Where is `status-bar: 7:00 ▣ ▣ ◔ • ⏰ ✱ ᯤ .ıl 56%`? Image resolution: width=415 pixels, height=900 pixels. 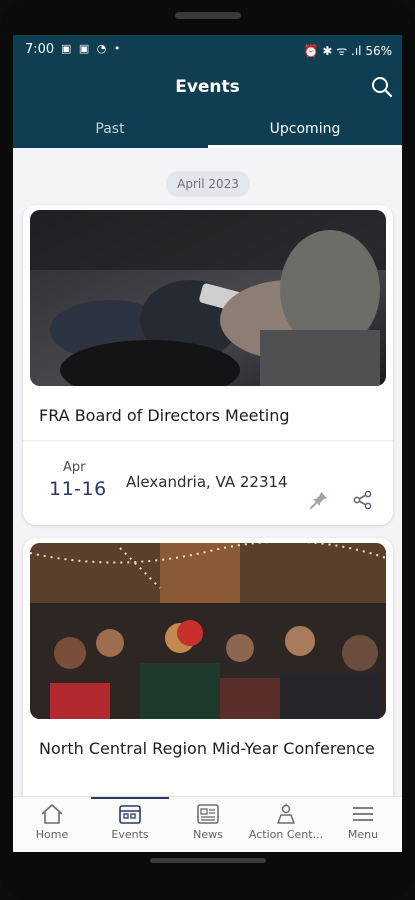 status-bar: 7:00 ▣ ▣ ◔ • ⏰ ✱ ᯤ .ıl 56% is located at coordinates (207, 50).